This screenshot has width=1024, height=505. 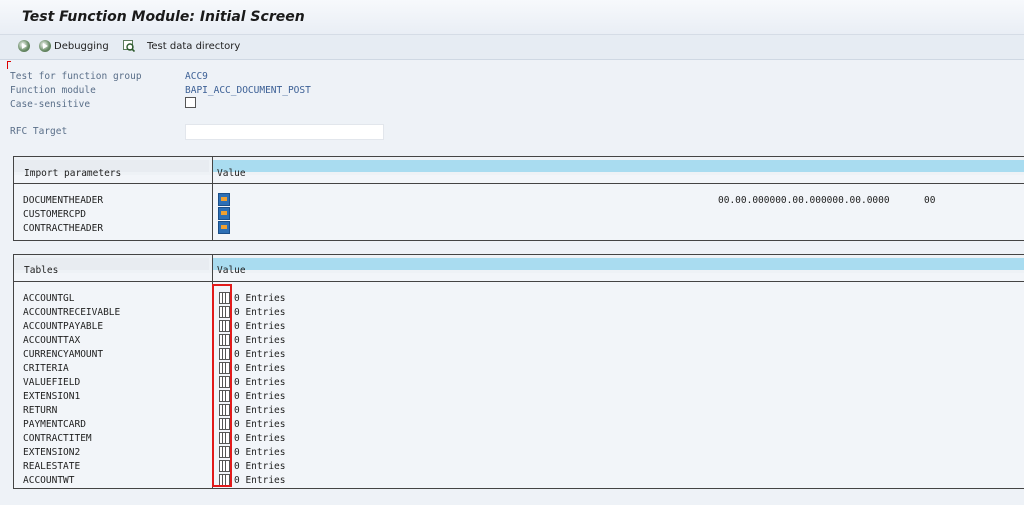 I want to click on function-group-label: Test for function group, so click(x=76, y=76).